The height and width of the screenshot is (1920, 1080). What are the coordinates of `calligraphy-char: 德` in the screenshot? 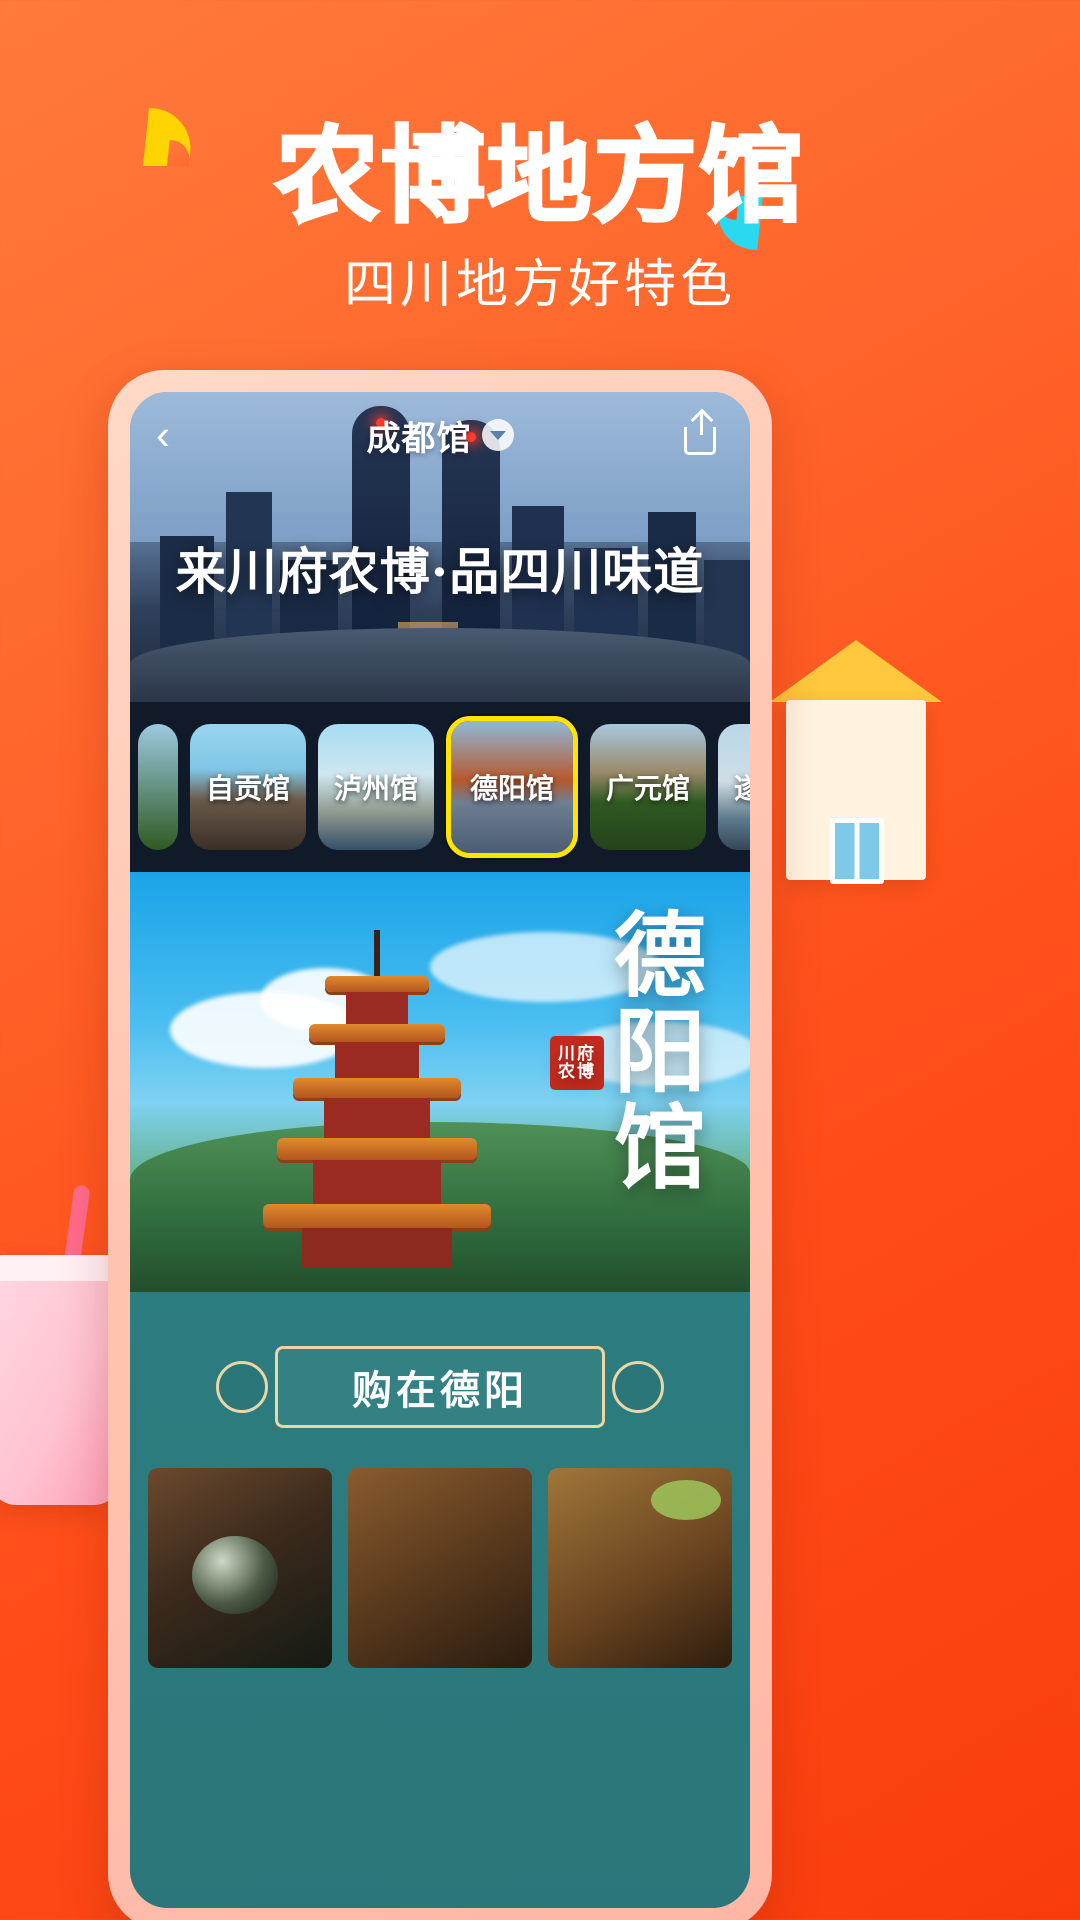 It's located at (660, 956).